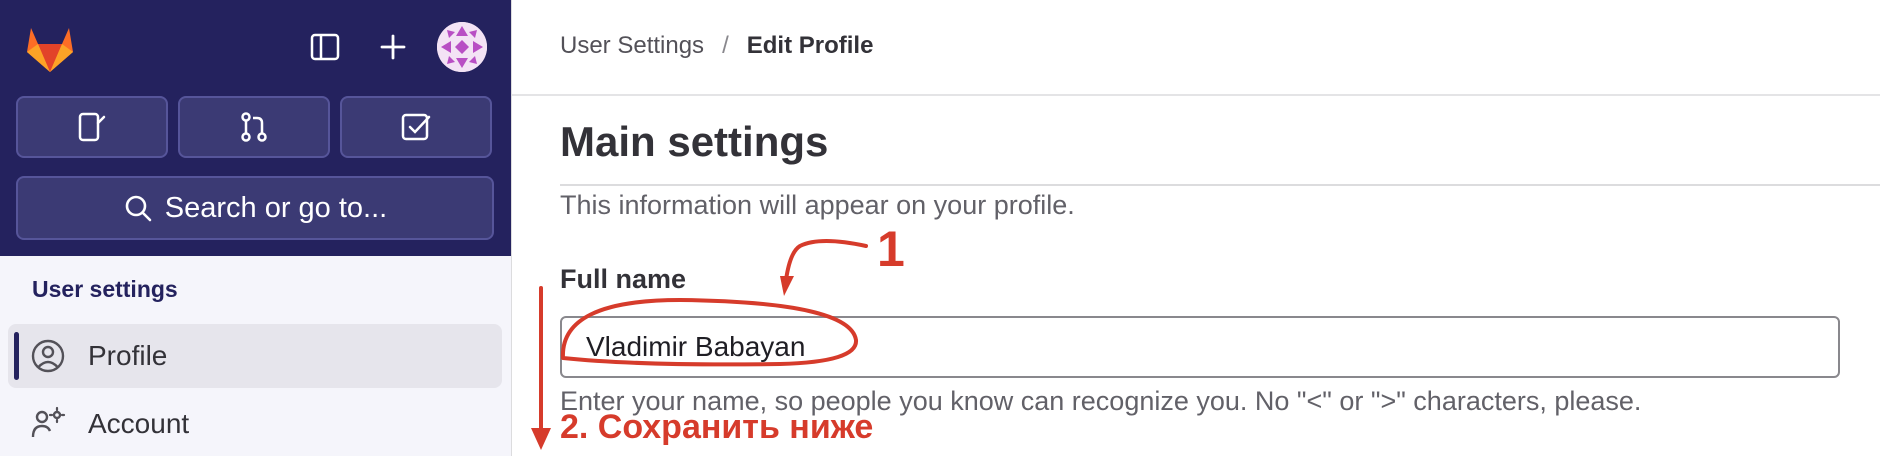 The height and width of the screenshot is (456, 1880). Describe the element at coordinates (255, 356) in the screenshot. I see `sidebar-item-profile: Profile` at that location.